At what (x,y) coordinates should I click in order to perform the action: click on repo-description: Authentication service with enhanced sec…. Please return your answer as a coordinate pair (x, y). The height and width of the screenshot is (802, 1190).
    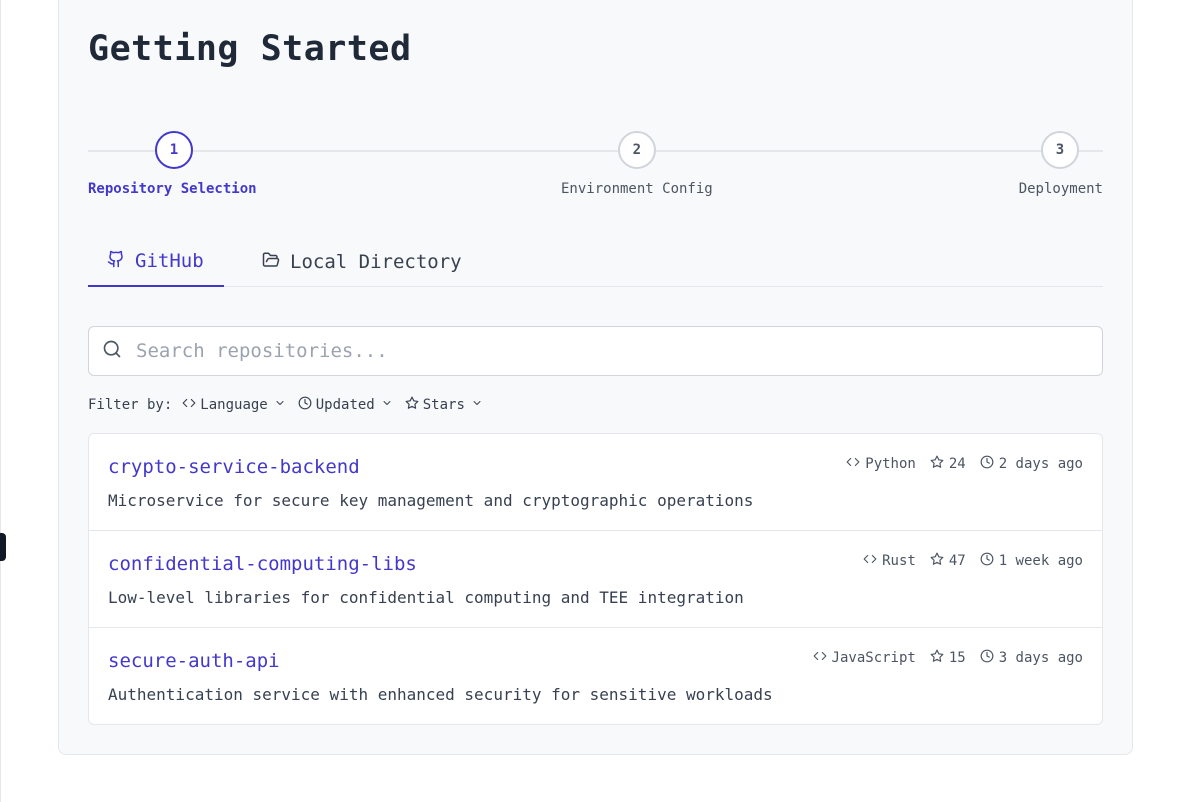
    Looking at the image, I should click on (440, 694).